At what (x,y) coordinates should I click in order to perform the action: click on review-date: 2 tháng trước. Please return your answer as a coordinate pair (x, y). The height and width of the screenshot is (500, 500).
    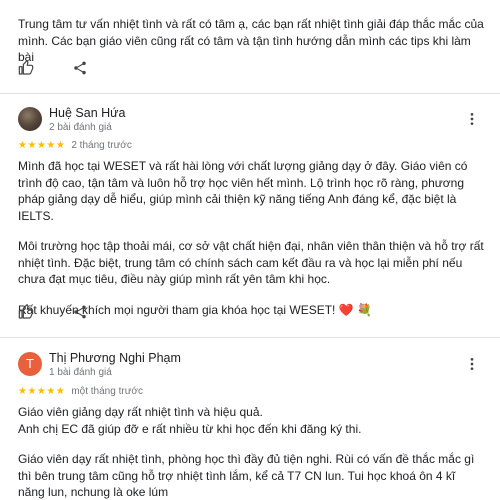
    Looking at the image, I should click on (101, 145).